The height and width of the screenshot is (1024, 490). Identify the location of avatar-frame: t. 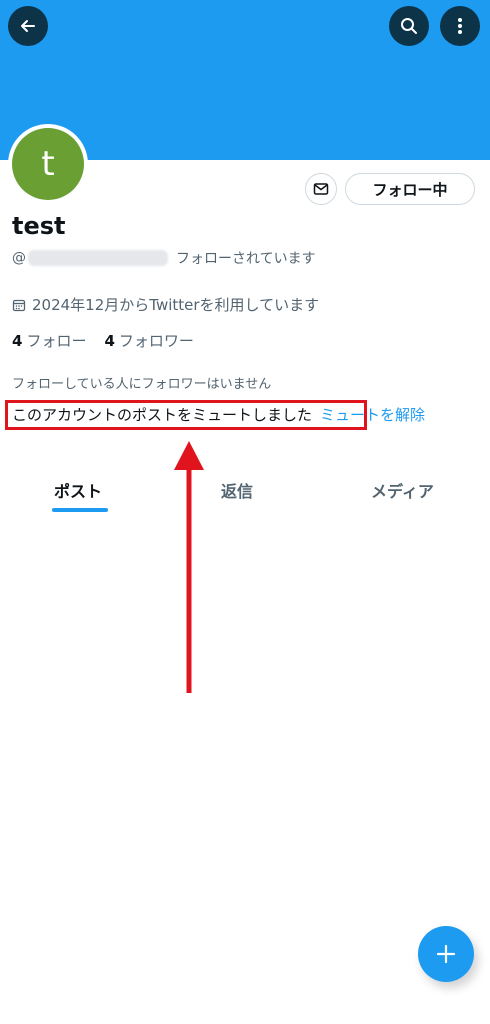
(48, 164).